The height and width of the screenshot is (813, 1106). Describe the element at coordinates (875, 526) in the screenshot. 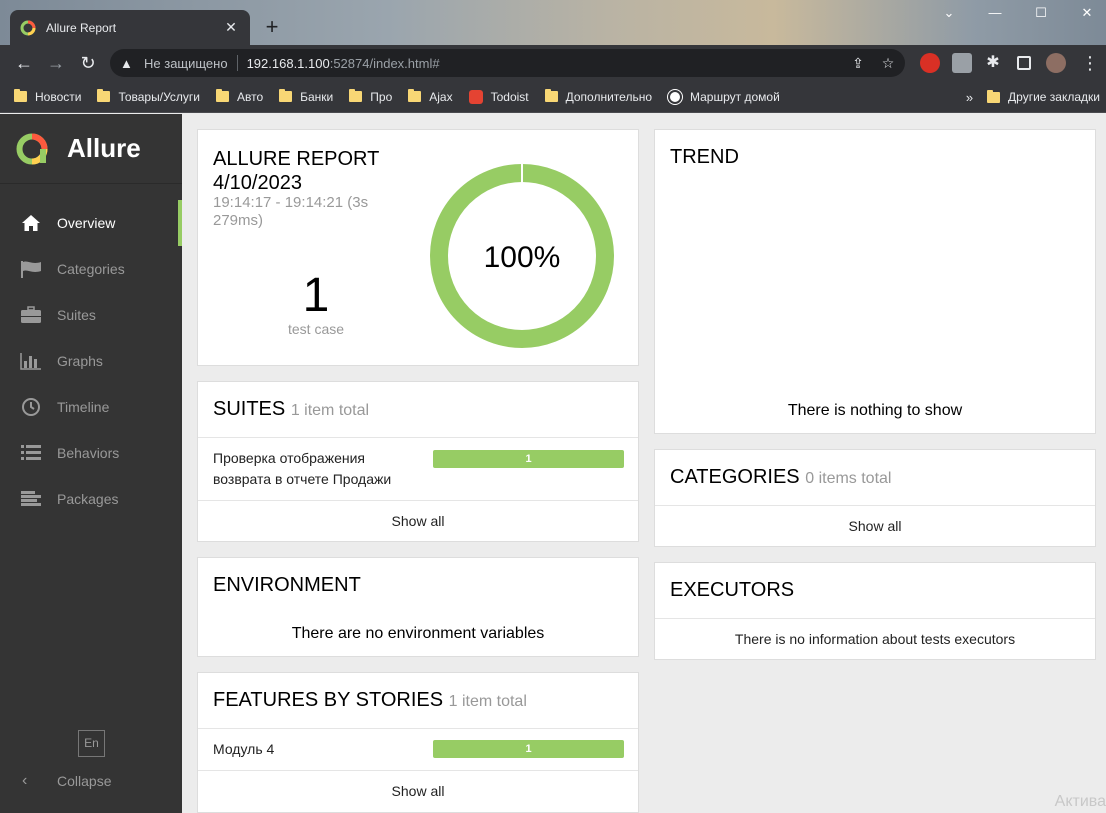

I see `categories-show-all-button: Show all` at that location.